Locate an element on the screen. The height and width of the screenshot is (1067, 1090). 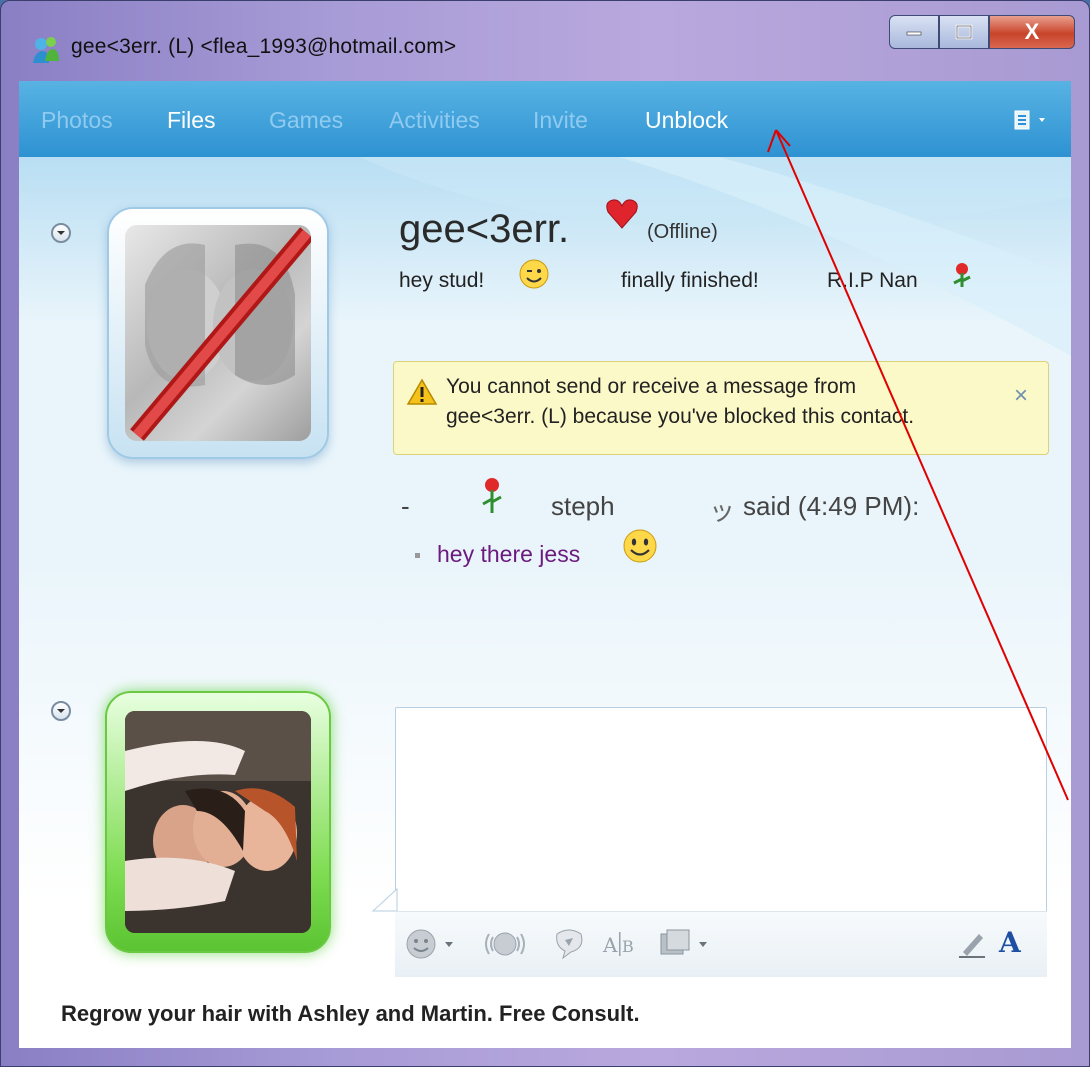
blocked-slash-icon is located at coordinates (220, 334).